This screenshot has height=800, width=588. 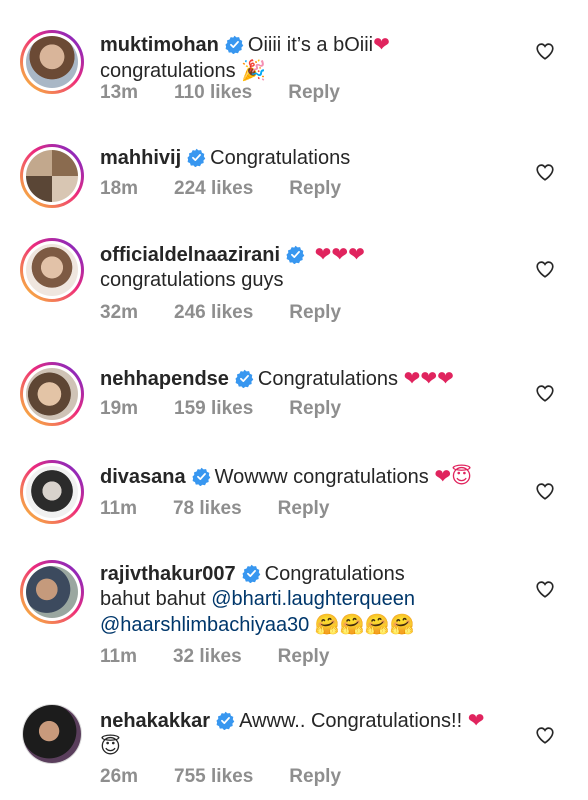 I want to click on likes-count: 755 likes, so click(x=213, y=776).